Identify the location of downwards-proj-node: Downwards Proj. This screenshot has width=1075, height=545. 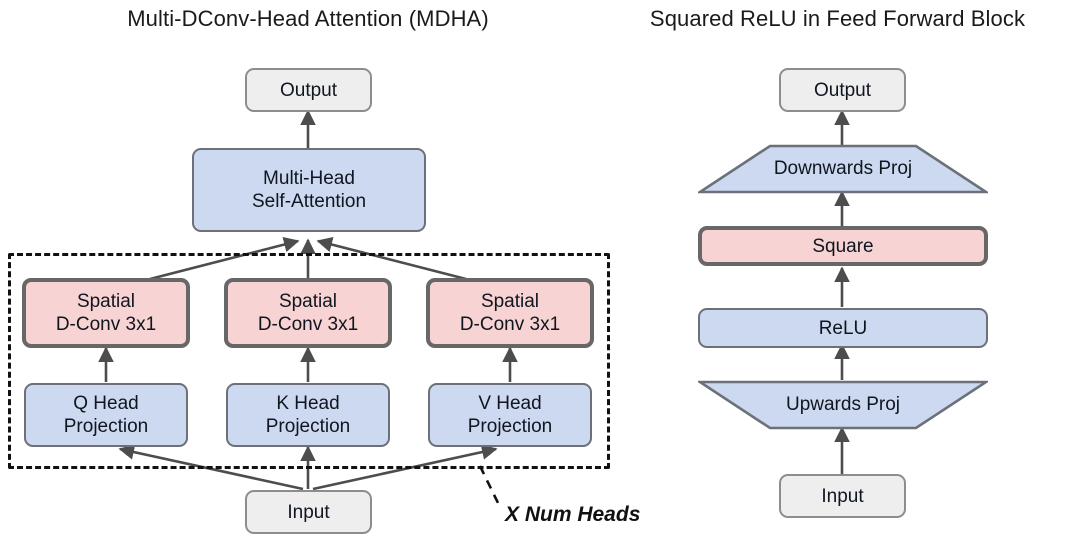
(843, 169).